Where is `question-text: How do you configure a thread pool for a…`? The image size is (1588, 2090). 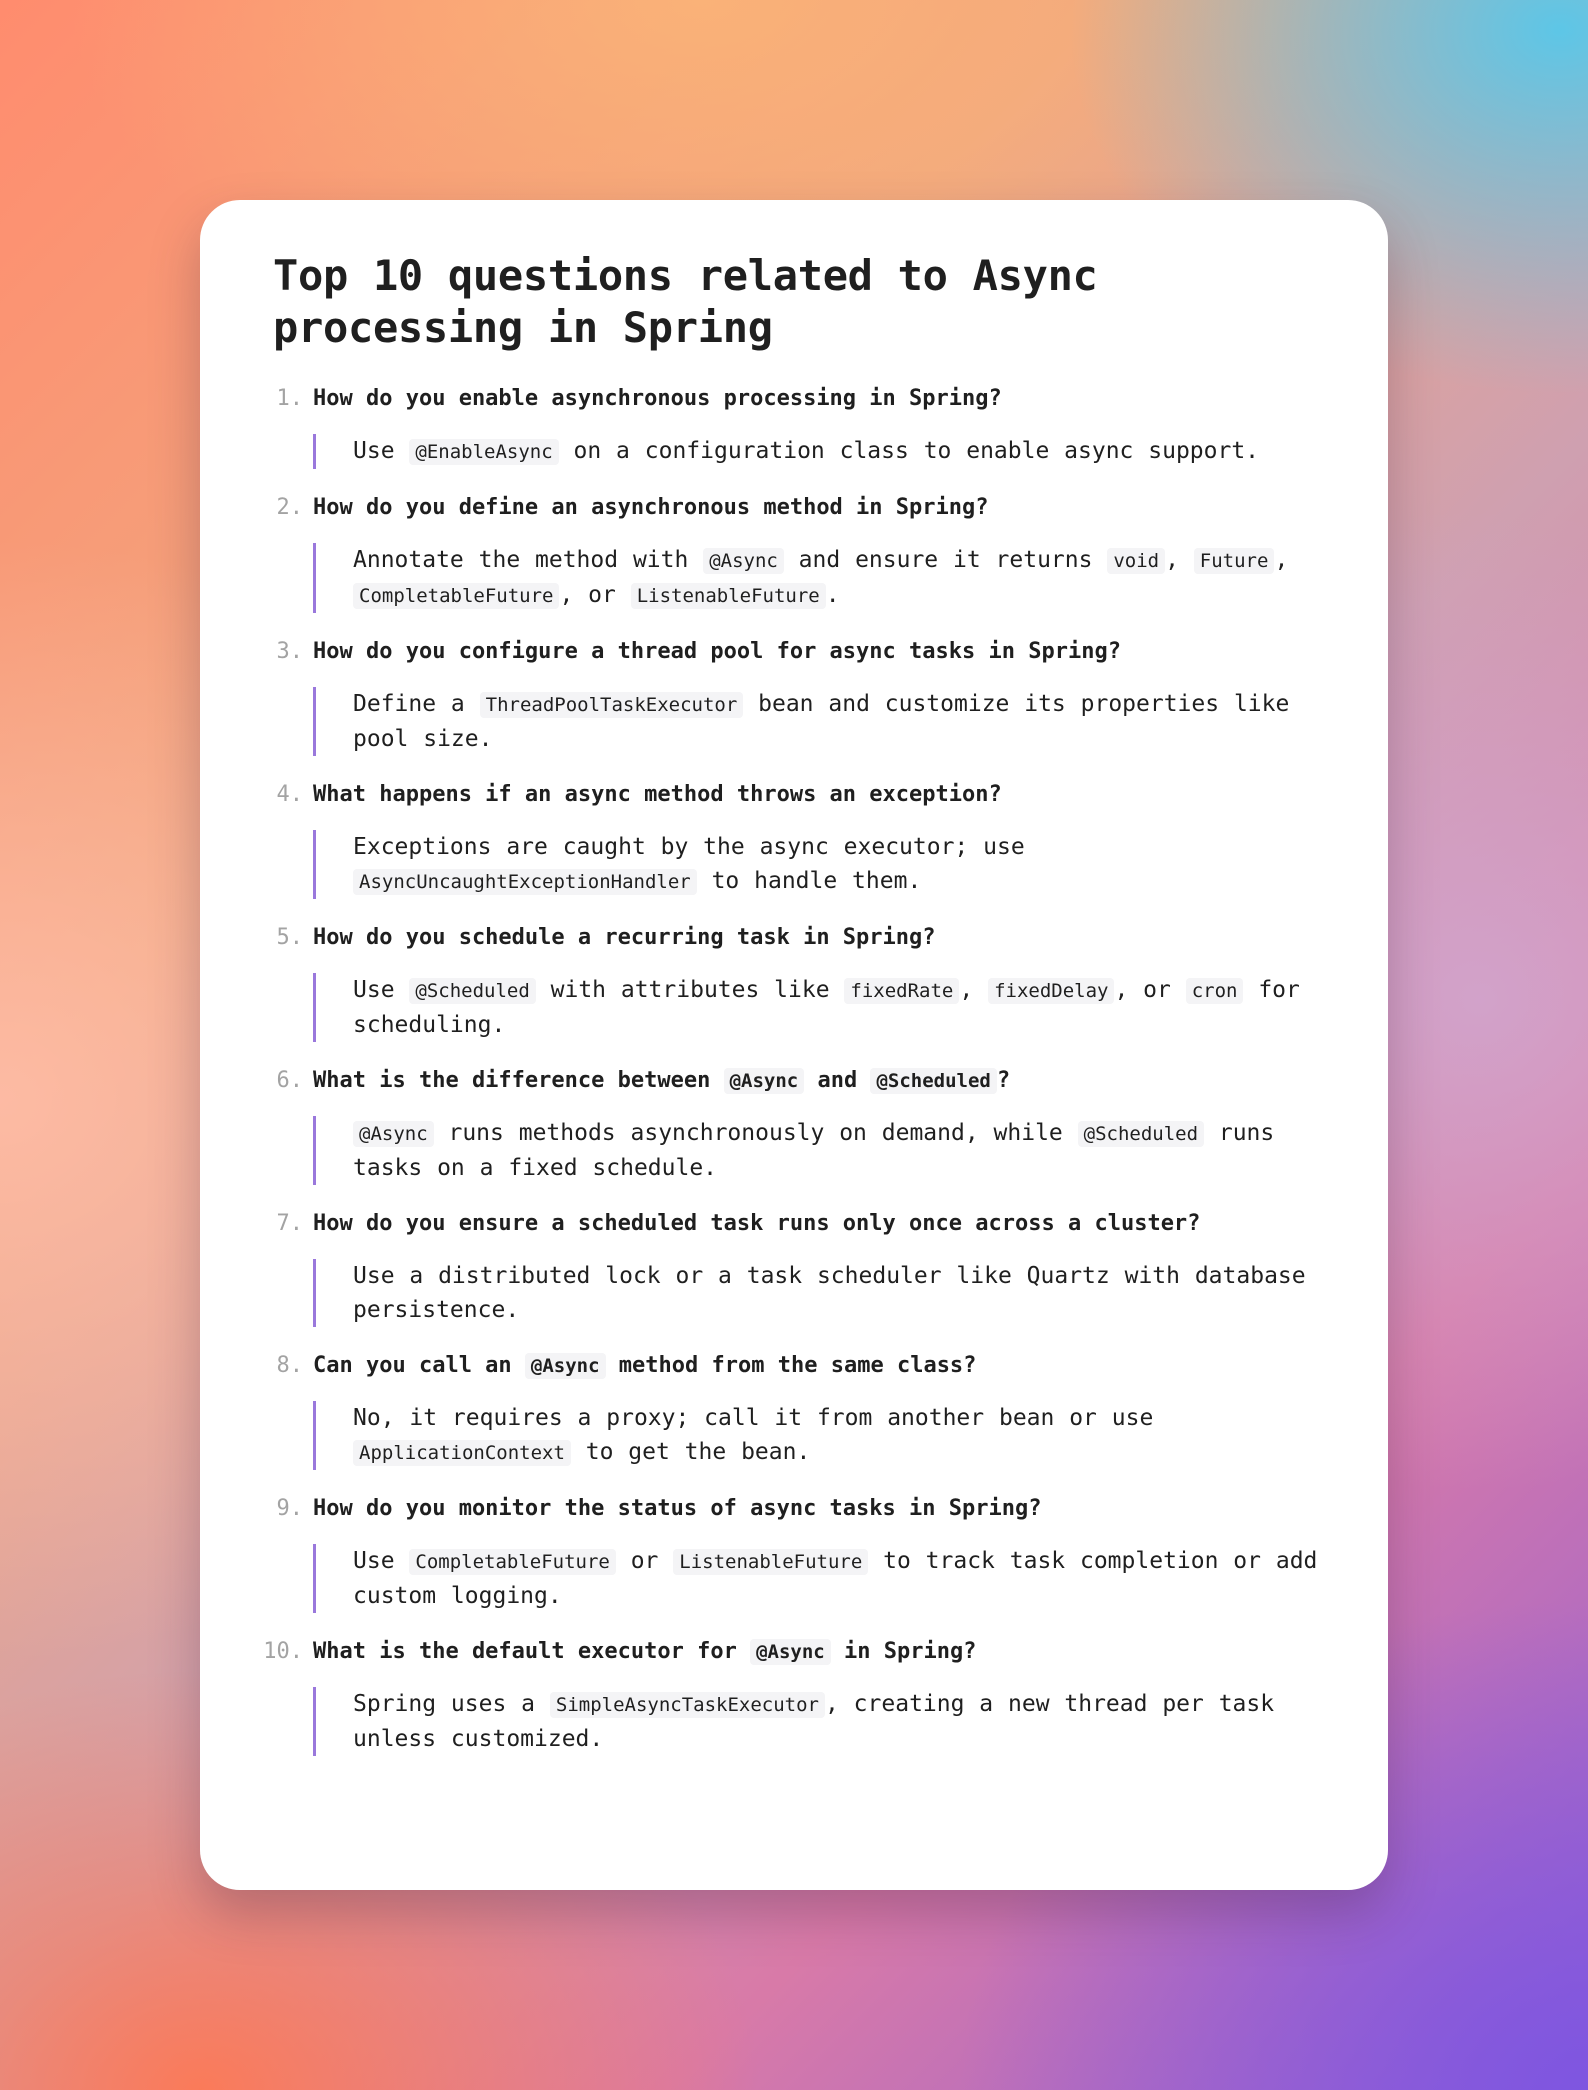
question-text: How do you configure a thread pool for a… is located at coordinates (822, 652).